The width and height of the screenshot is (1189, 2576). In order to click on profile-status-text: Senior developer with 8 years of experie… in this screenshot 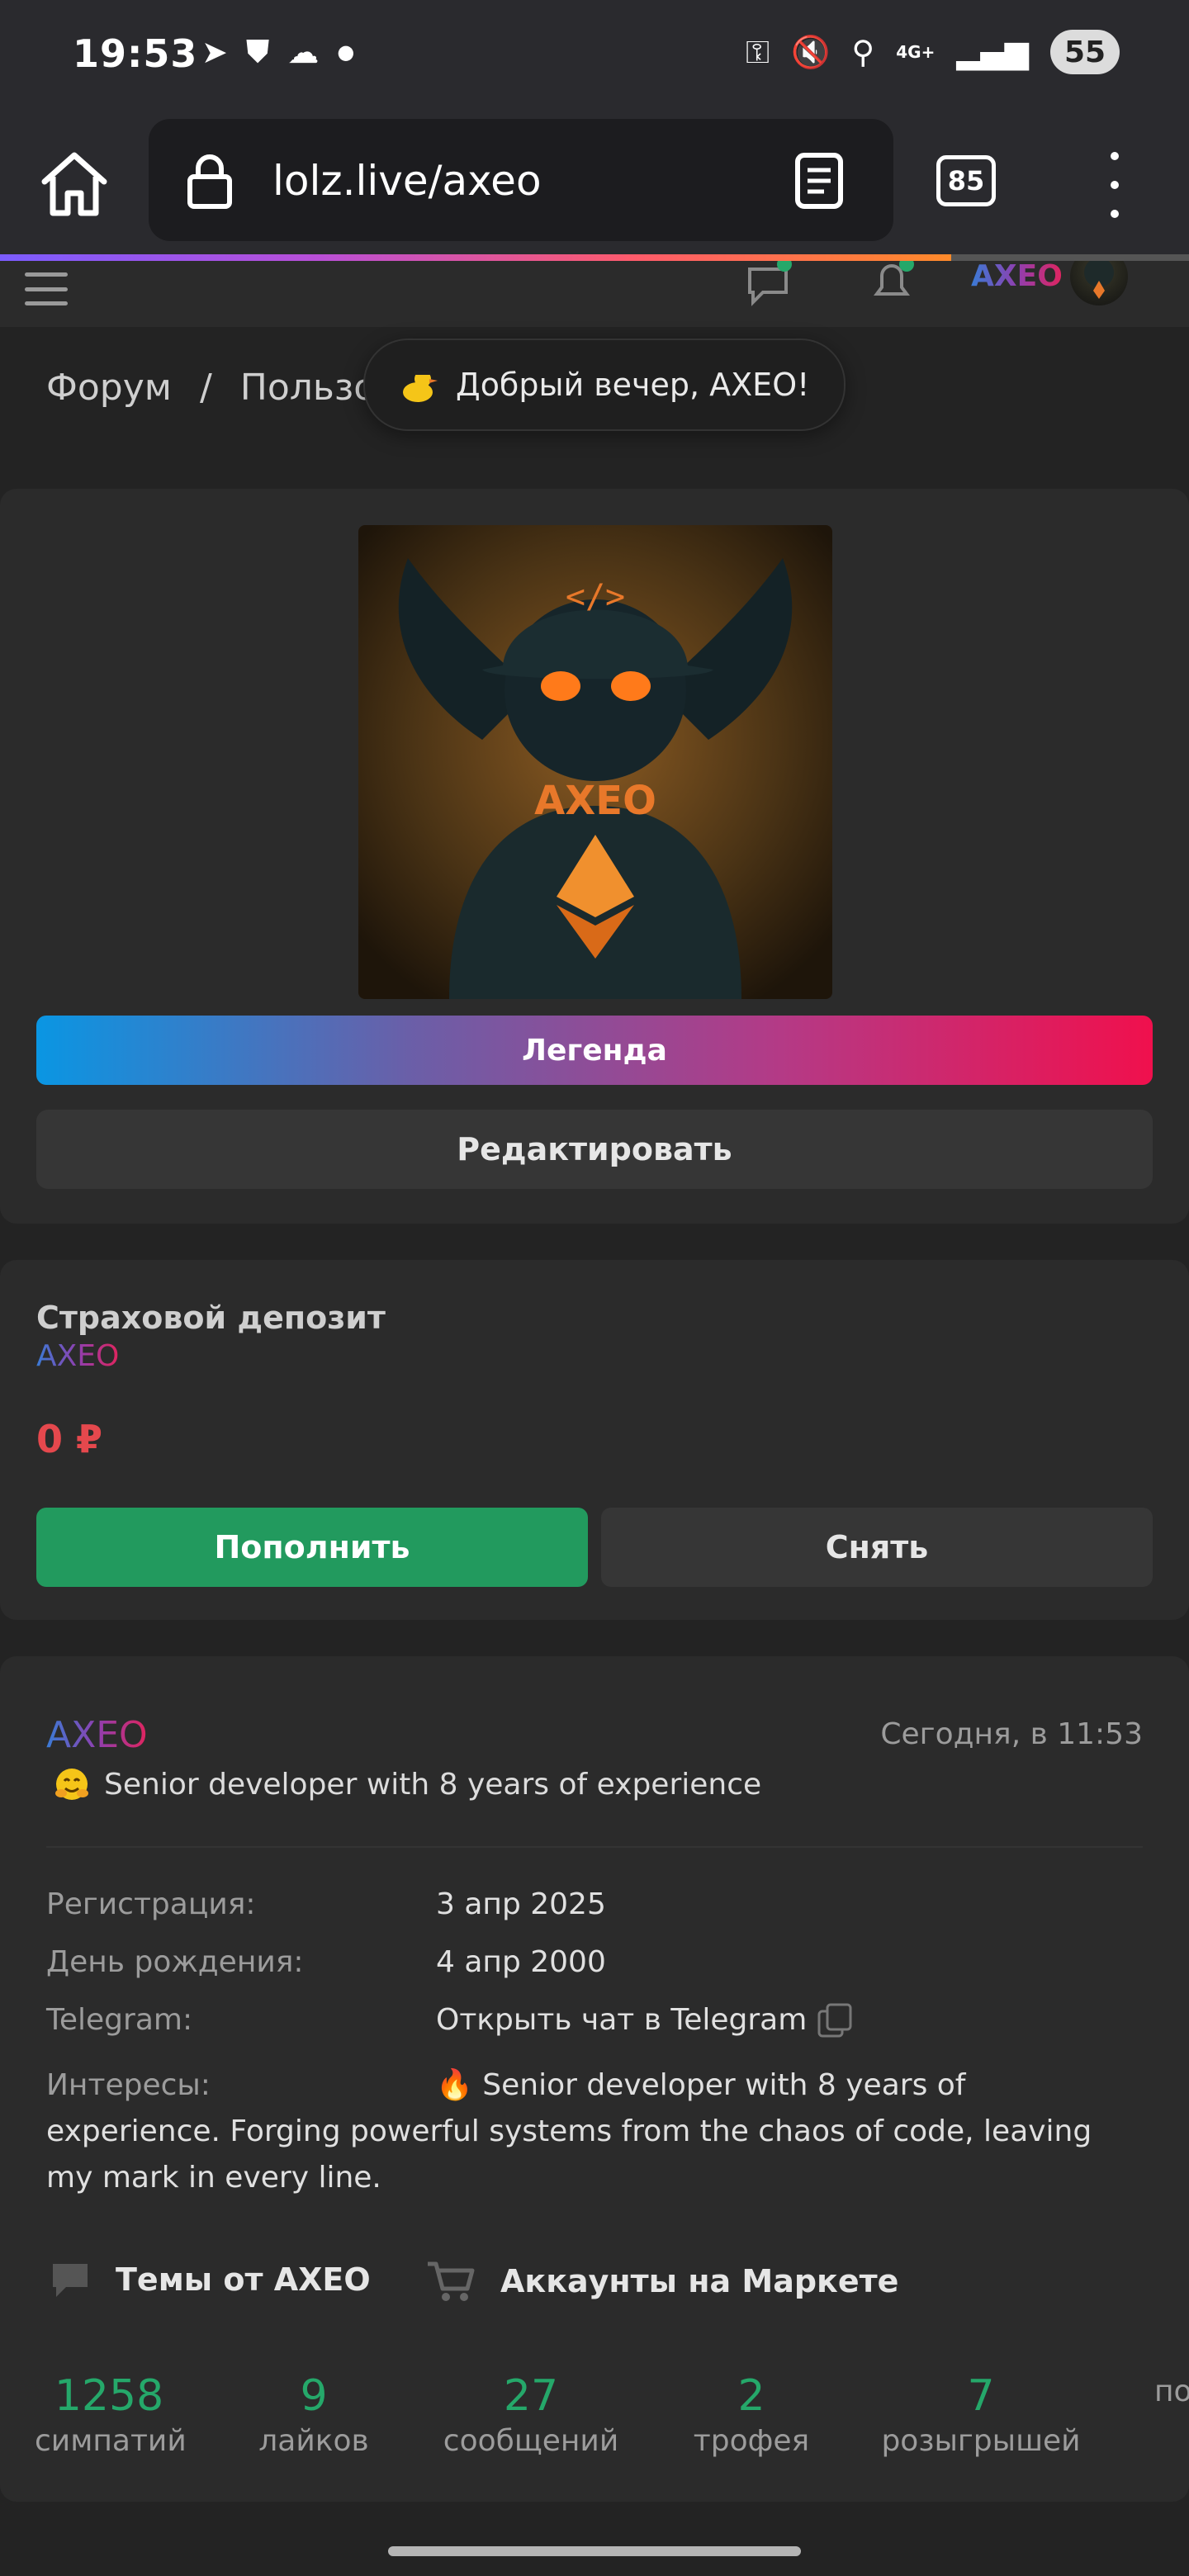, I will do `click(433, 1784)`.